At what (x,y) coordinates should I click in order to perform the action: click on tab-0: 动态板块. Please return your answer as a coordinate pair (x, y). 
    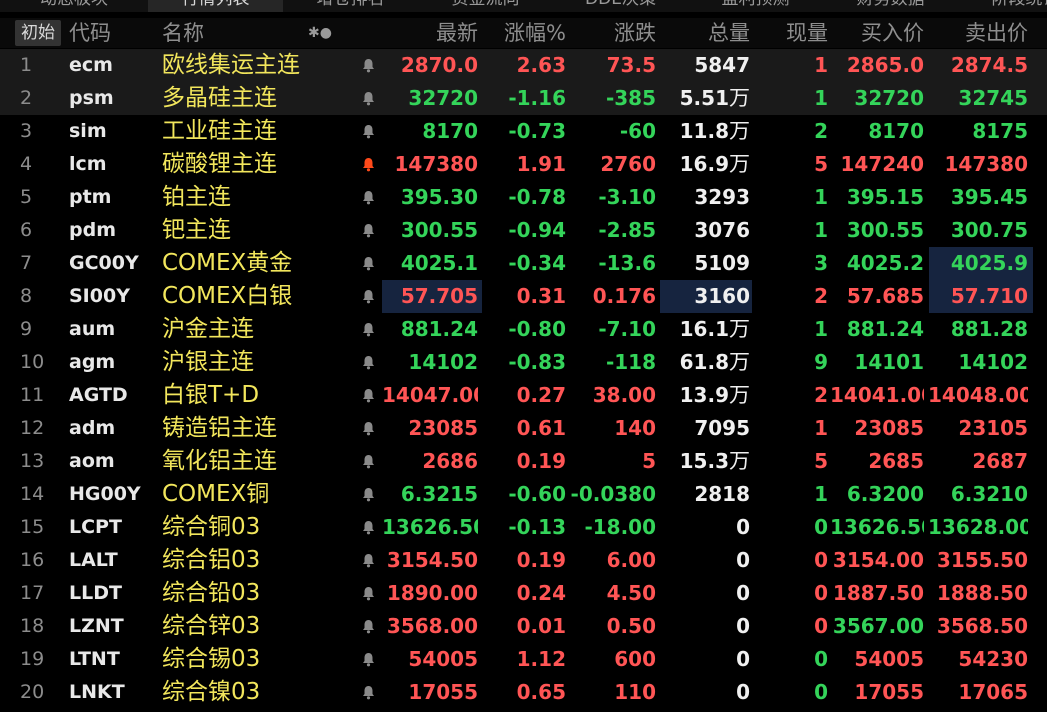
    Looking at the image, I should click on (74, 6).